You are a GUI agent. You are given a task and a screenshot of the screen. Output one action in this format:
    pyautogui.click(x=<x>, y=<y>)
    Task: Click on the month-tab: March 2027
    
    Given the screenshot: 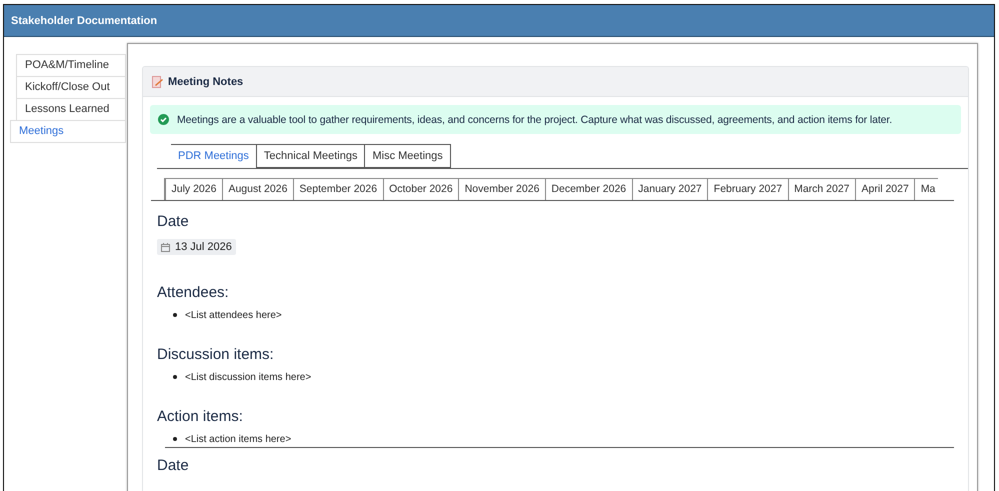 What is the action you would take?
    pyautogui.click(x=822, y=189)
    